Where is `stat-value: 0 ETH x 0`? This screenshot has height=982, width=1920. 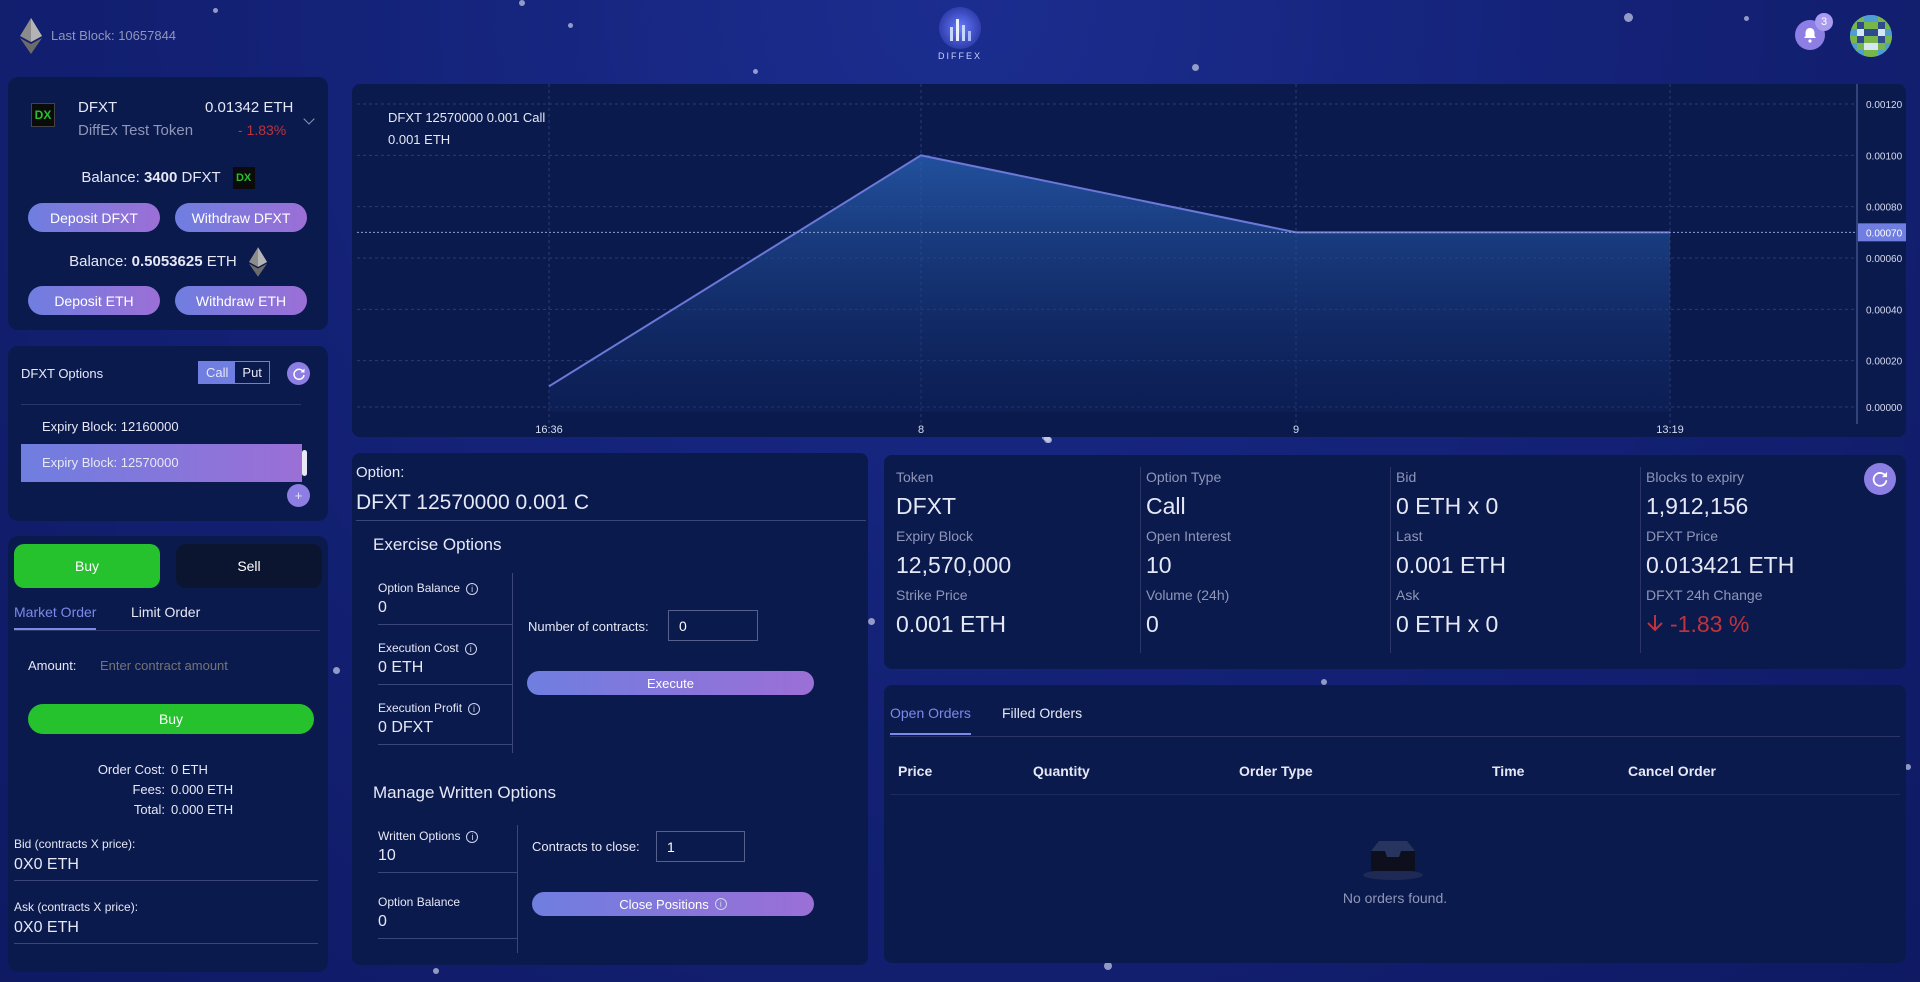 stat-value: 0 ETH x 0 is located at coordinates (1447, 506).